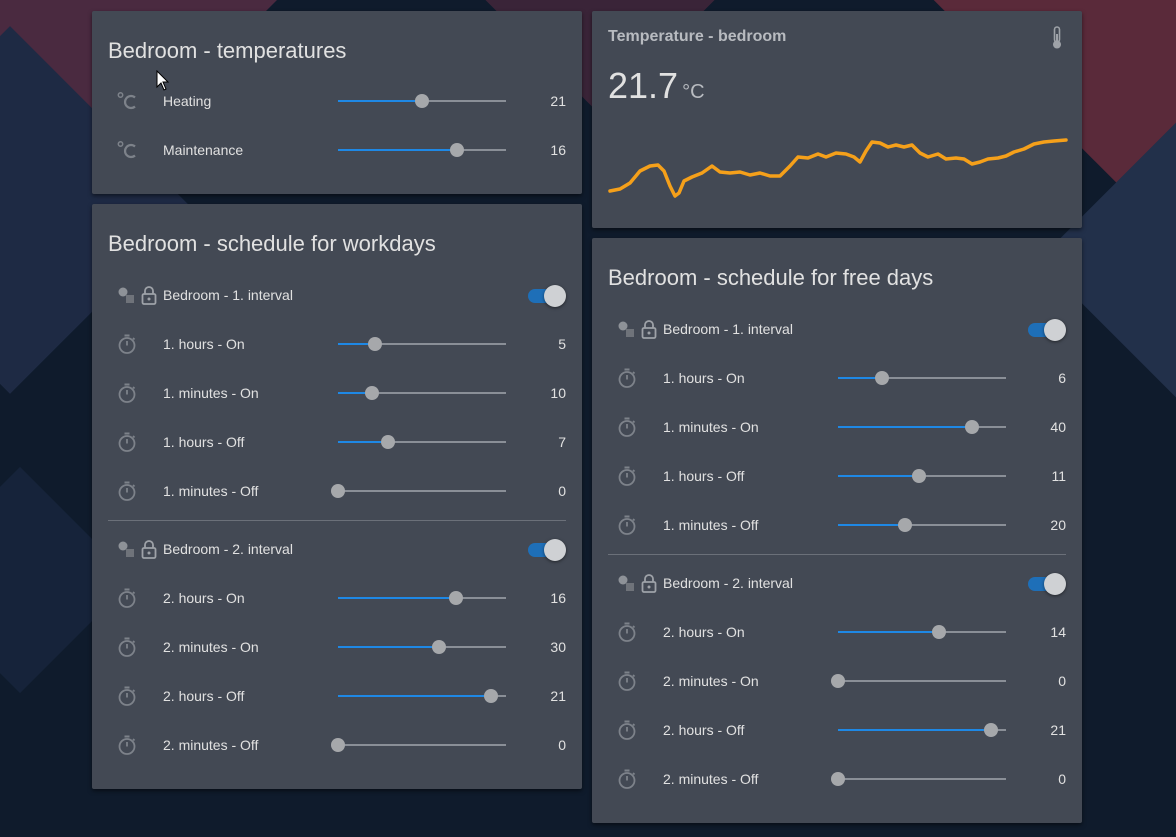 The height and width of the screenshot is (837, 1176). What do you see at coordinates (211, 647) in the screenshot?
I see `workdays-2-minutes-on-label: 2. minutes - On` at bounding box center [211, 647].